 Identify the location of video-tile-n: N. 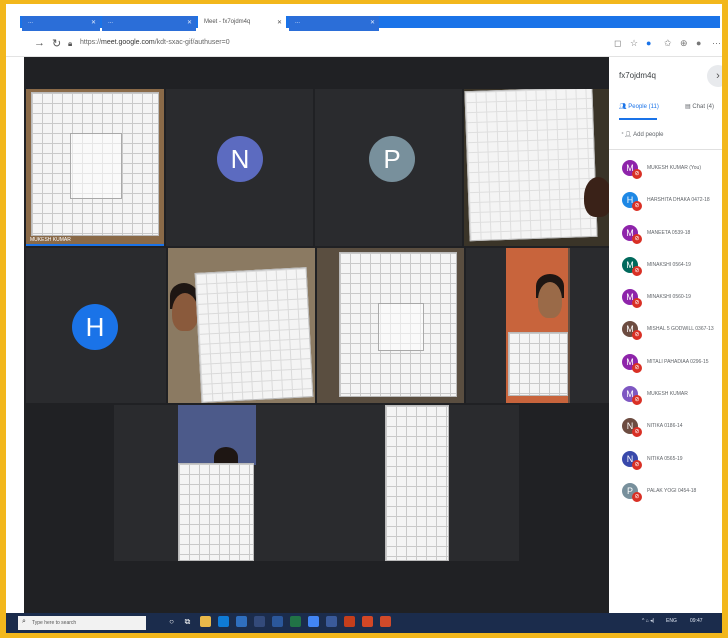
(239, 167).